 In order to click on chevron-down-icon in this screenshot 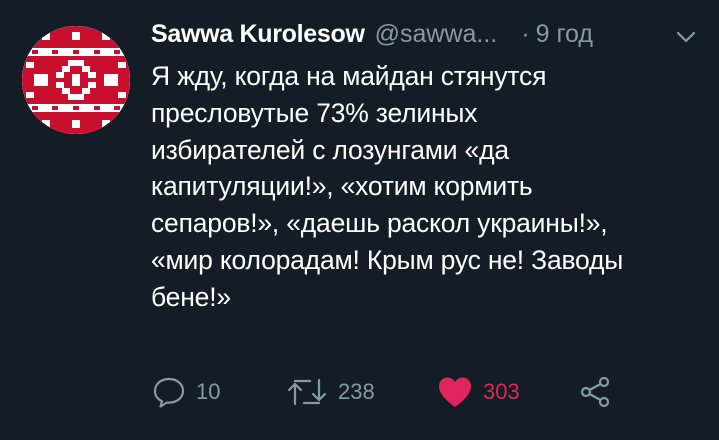, I will do `click(686, 37)`.